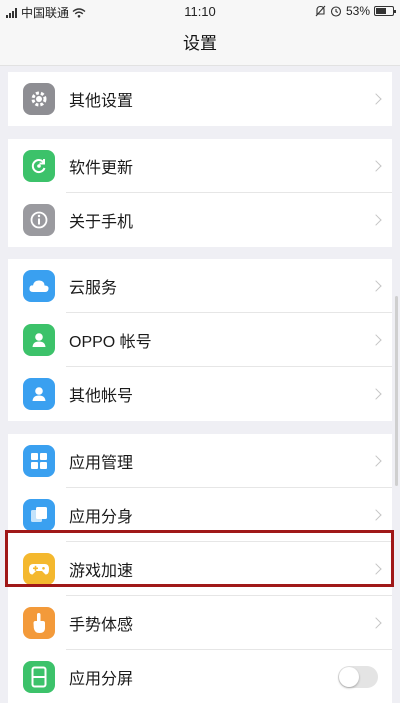 This screenshot has height=703, width=400. Describe the element at coordinates (101, 101) in the screenshot. I see `item-label: 其他设置` at that location.